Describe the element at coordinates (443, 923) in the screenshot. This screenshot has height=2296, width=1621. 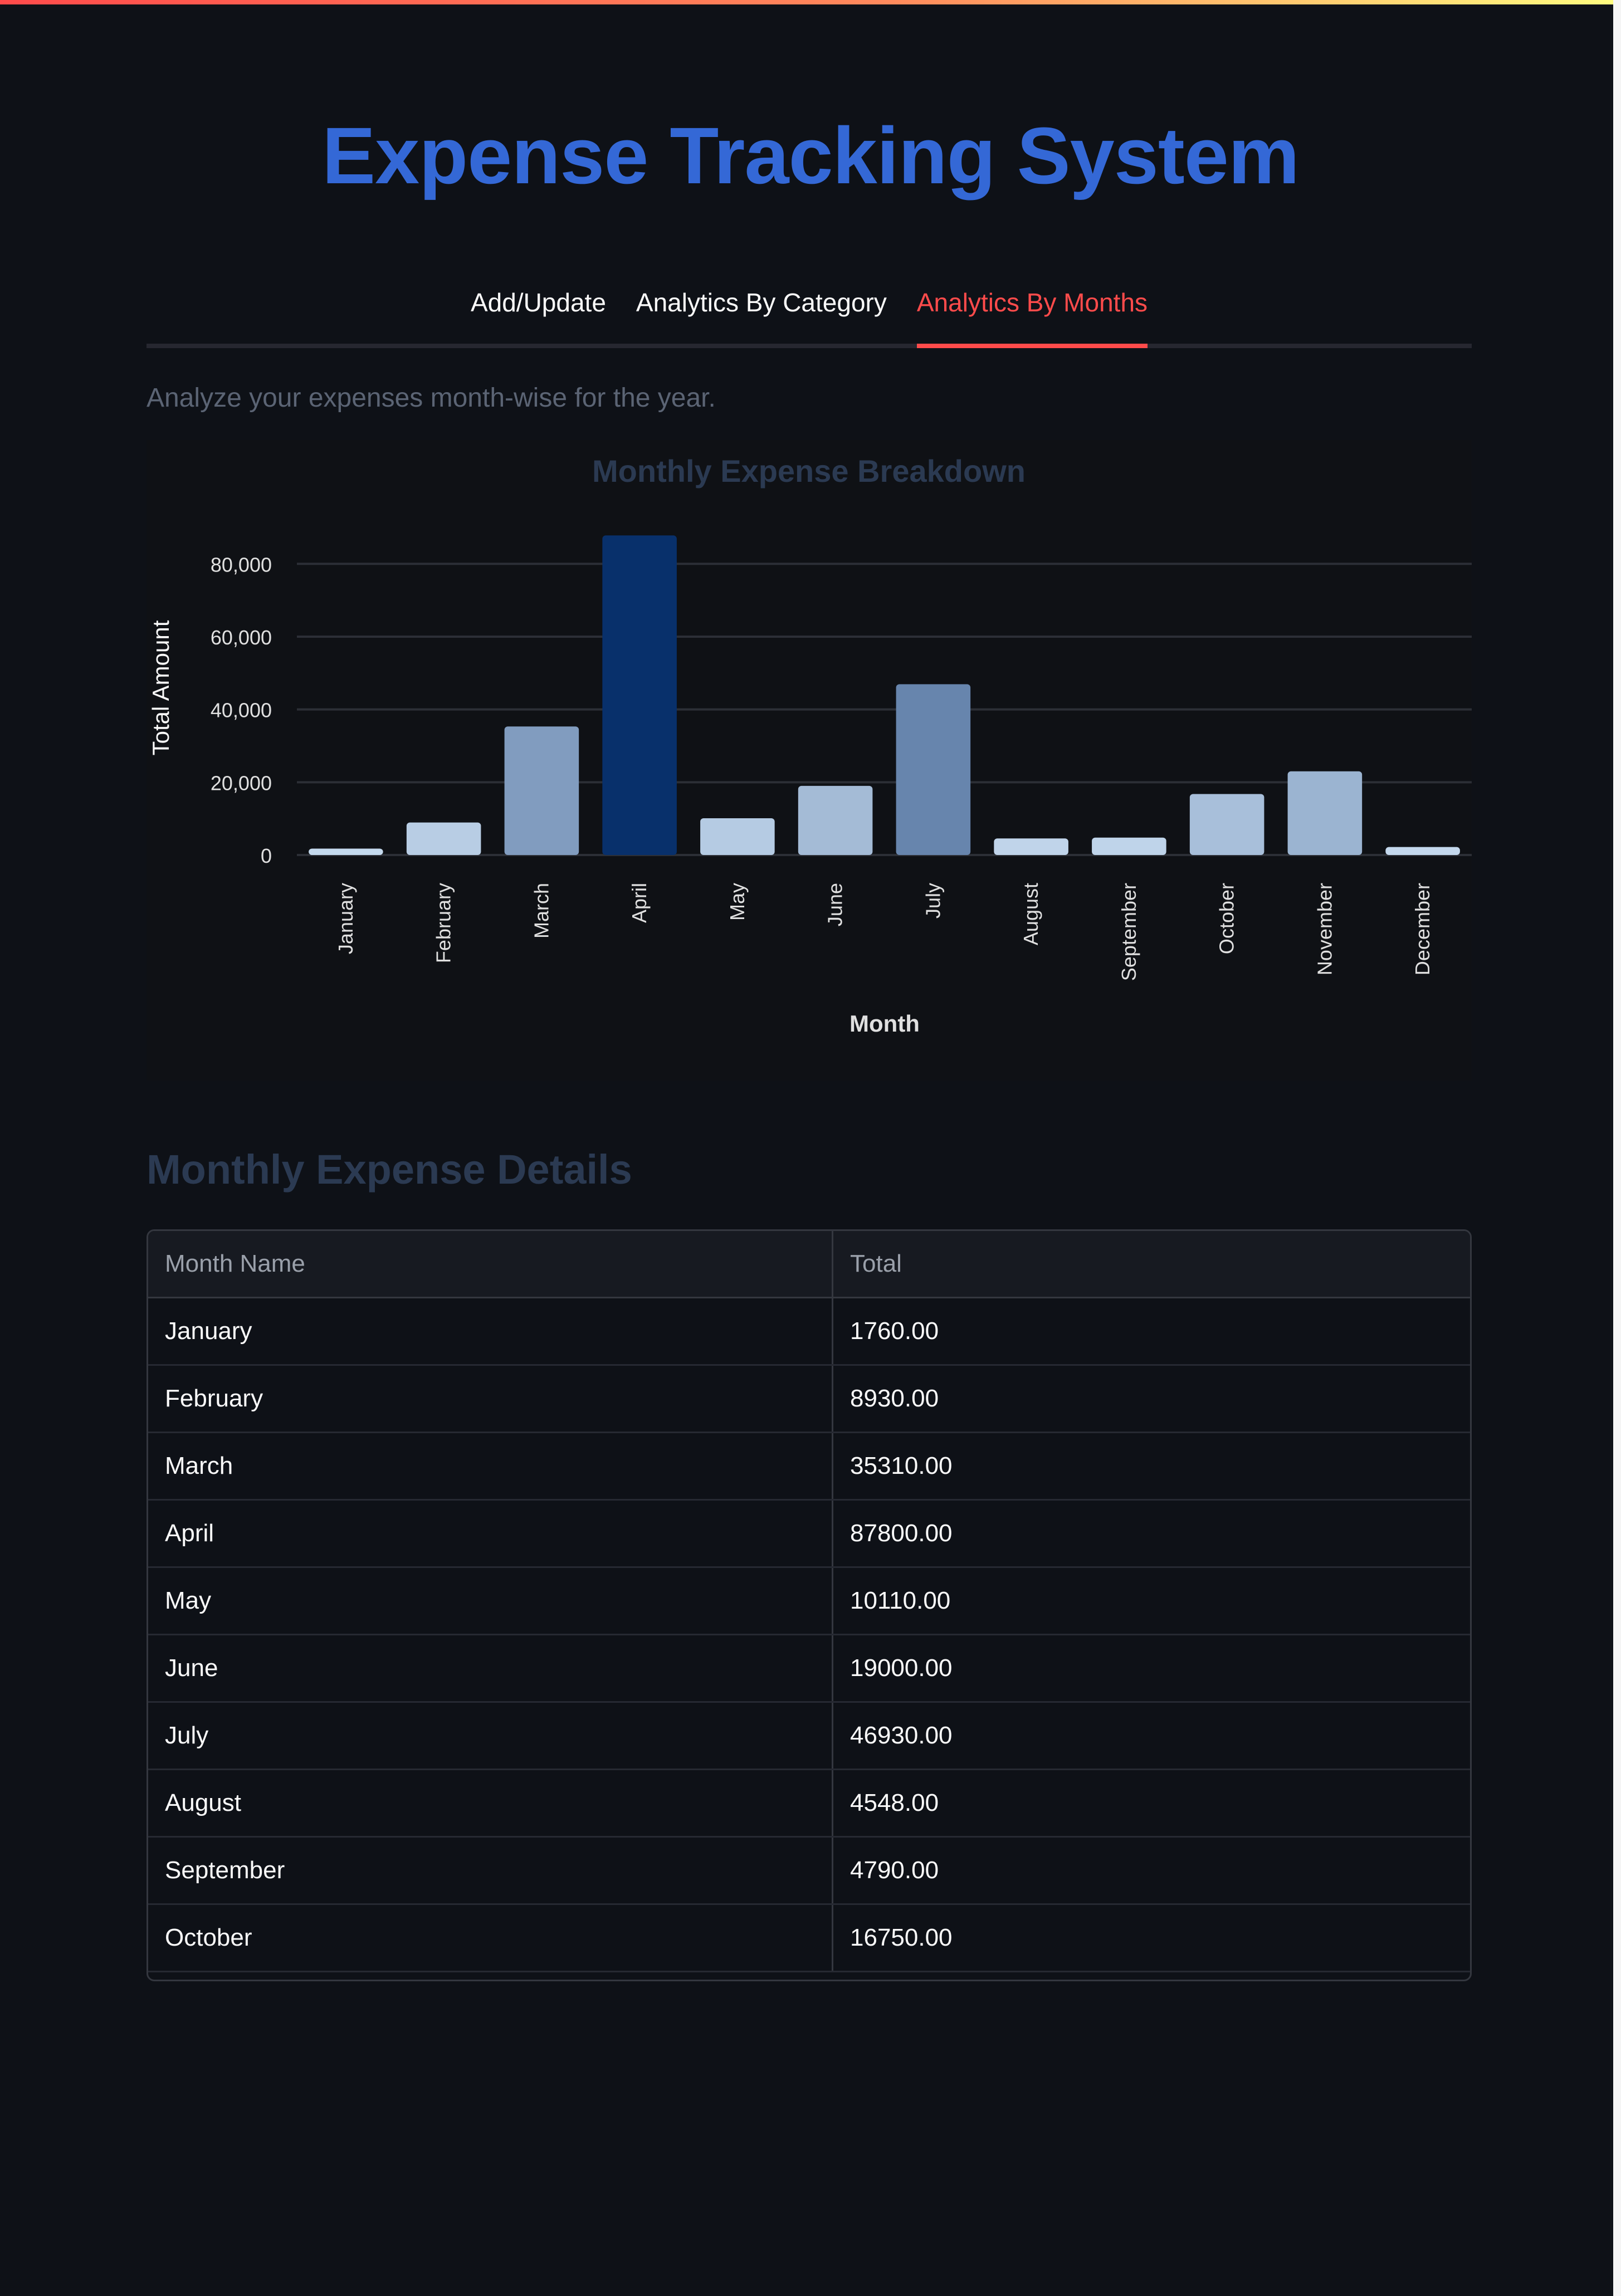
I see `chart-x-tick-label: February` at that location.